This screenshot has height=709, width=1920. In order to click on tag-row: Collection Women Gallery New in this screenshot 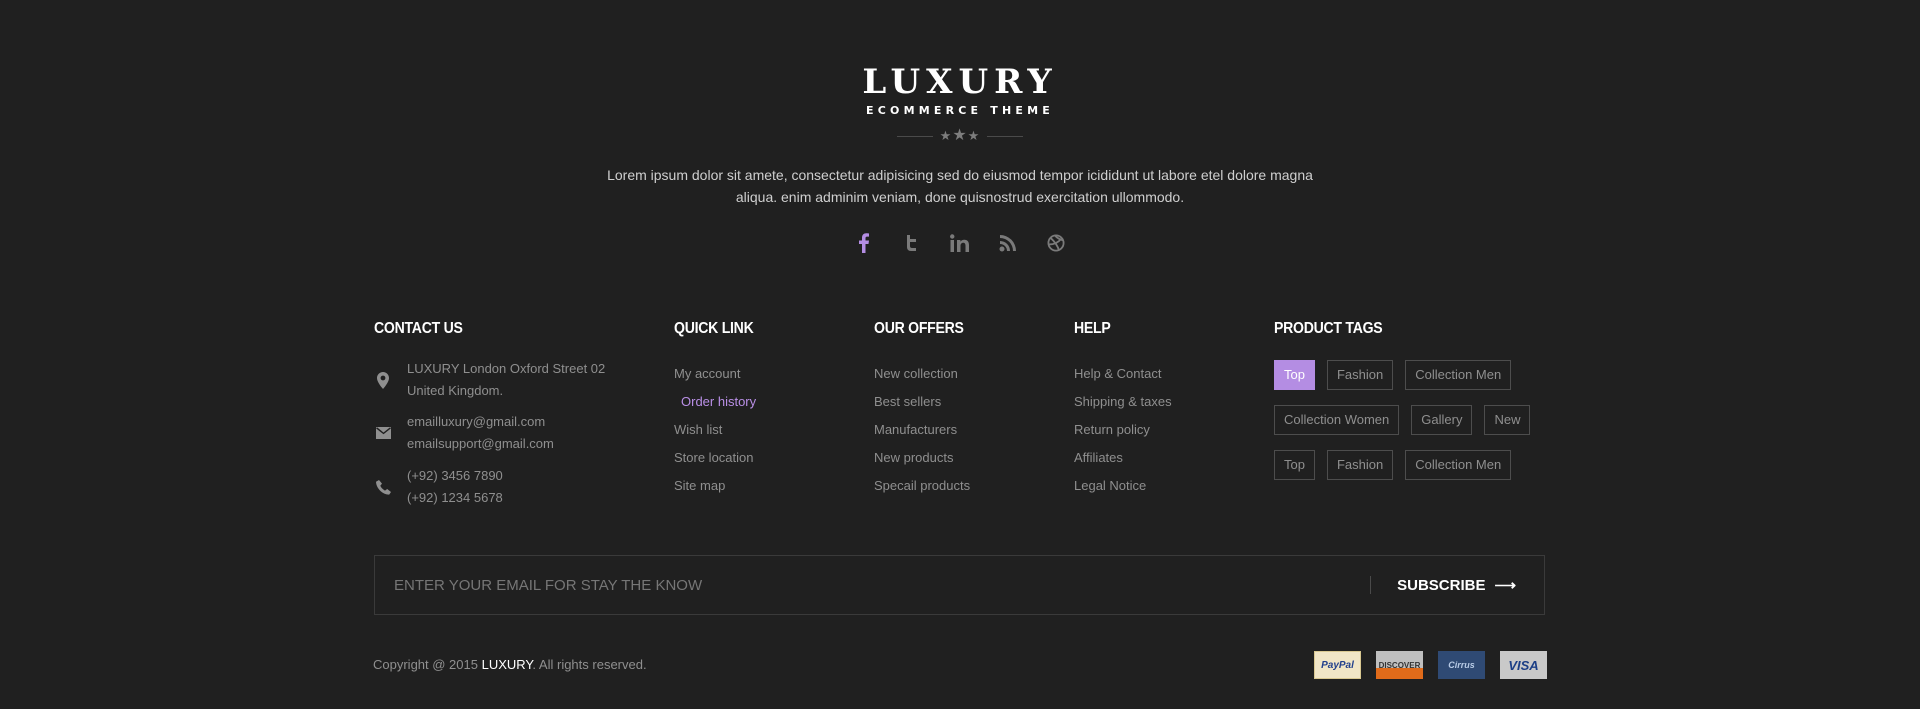, I will do `click(1419, 420)`.